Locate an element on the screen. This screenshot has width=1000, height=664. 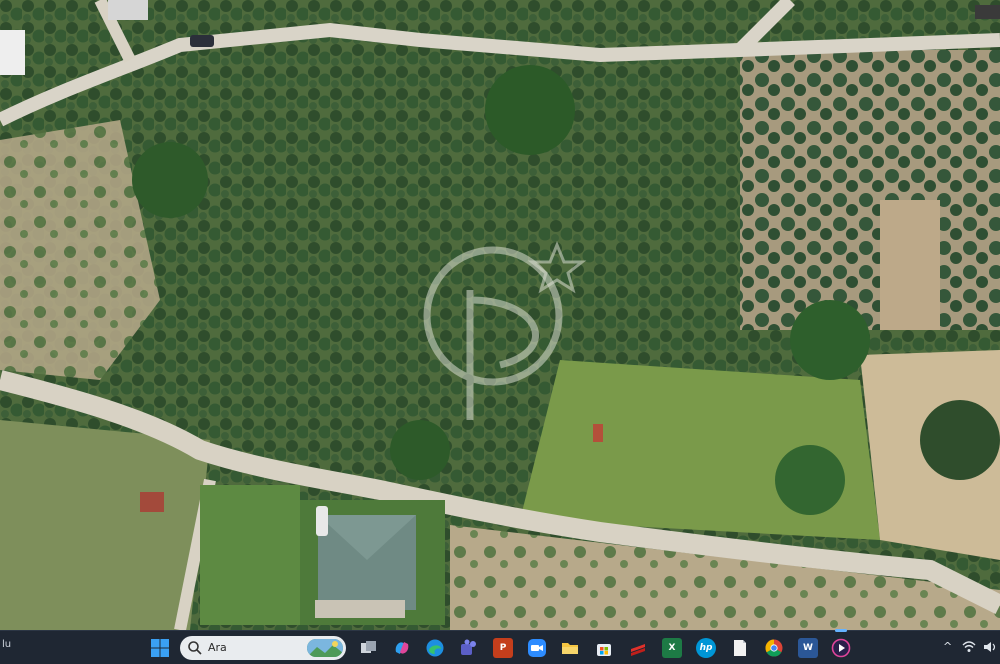
wifi-icon is located at coordinates (969, 647).